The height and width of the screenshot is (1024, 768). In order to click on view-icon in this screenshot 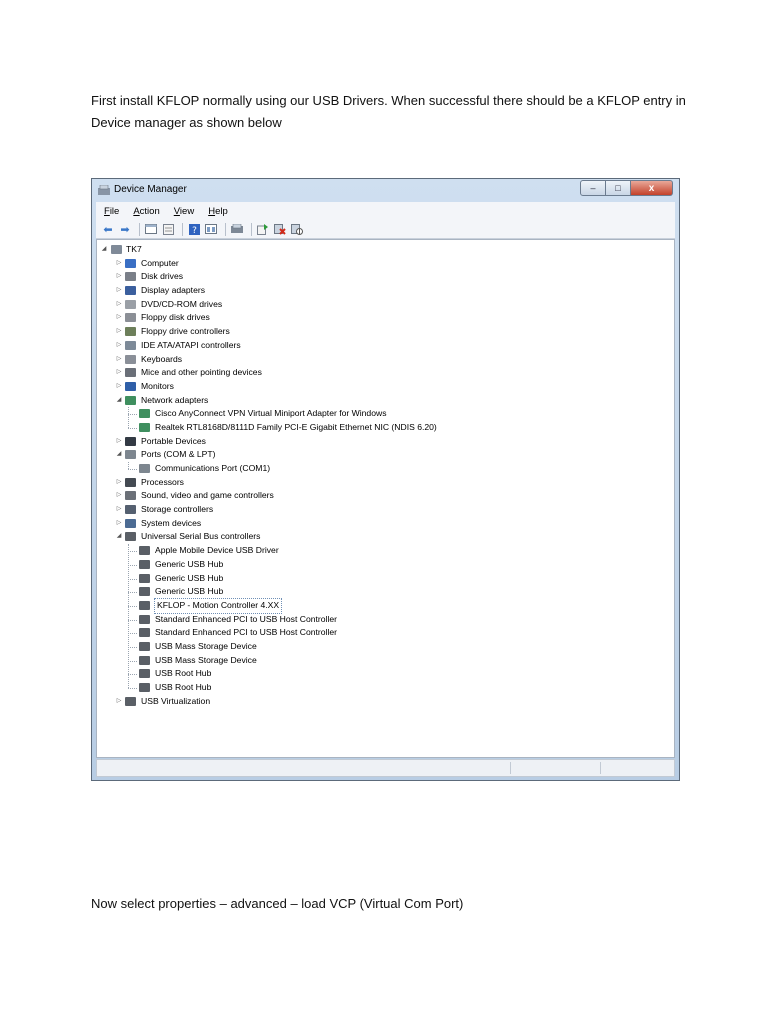, I will do `click(211, 229)`.